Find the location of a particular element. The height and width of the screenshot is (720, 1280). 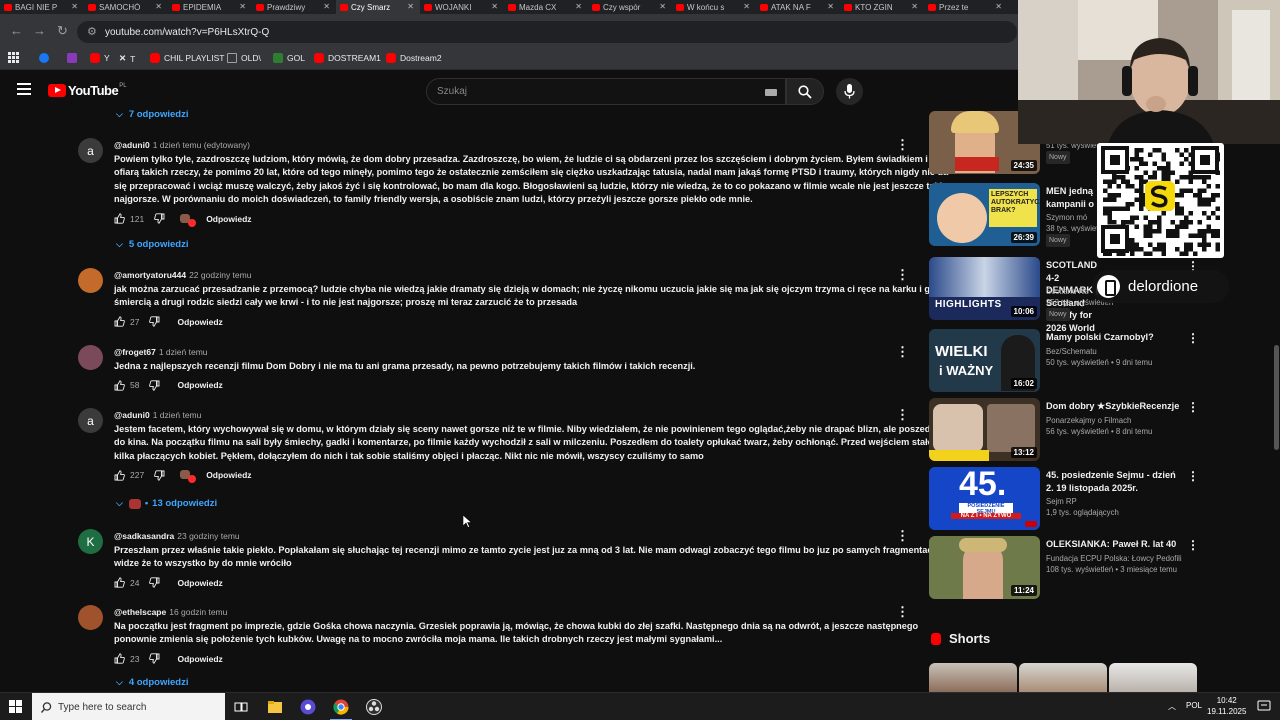

taskbar-clock: 10:42 19.11.2025 is located at coordinates (1226, 706).